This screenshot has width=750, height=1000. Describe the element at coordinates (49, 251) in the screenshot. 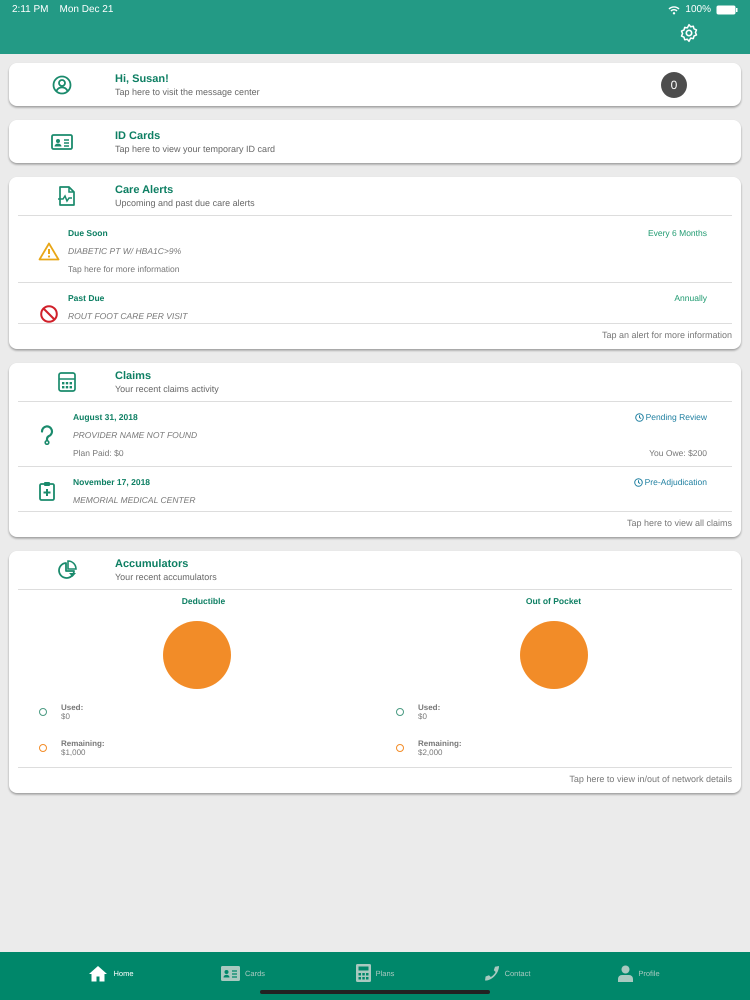

I see `warning-icon` at that location.